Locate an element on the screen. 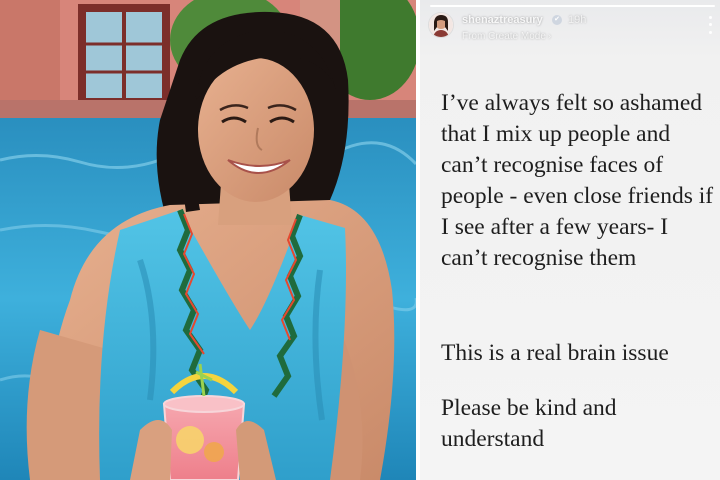 The image size is (720, 480). chevron-right-icon: › is located at coordinates (549, 36).